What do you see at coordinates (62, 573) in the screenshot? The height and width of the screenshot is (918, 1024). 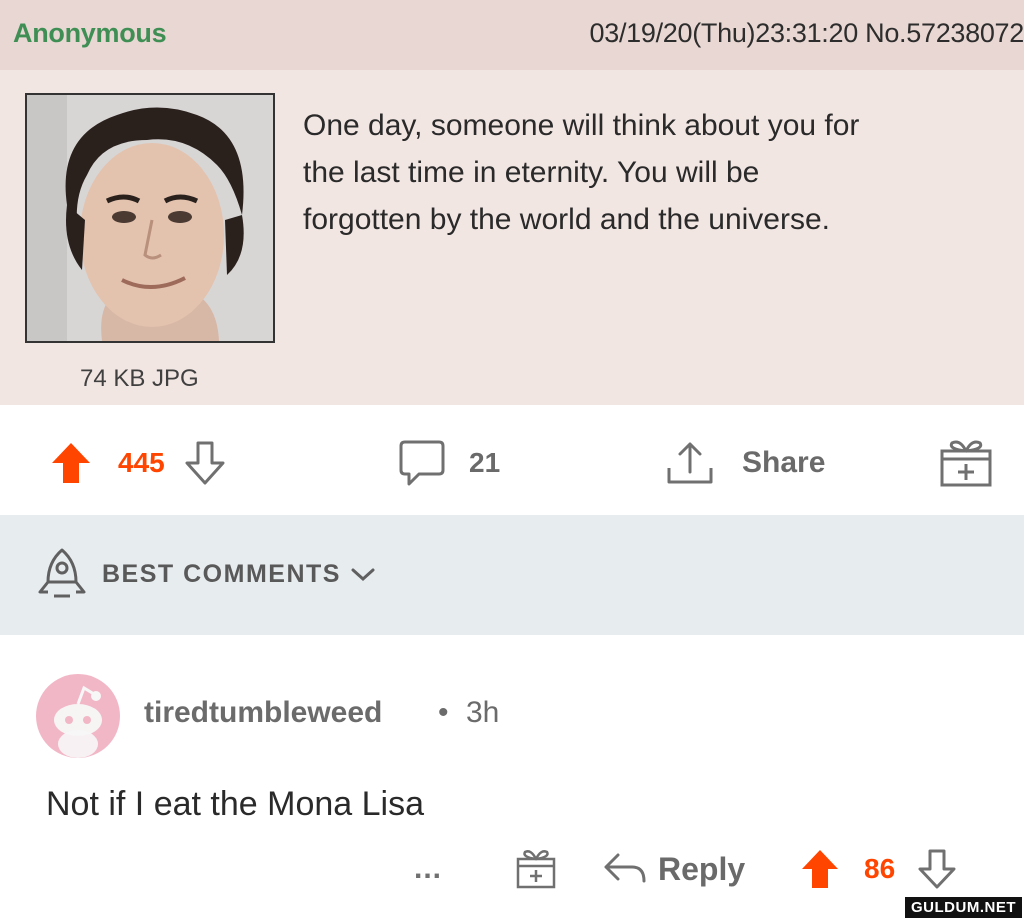 I see `rocket-icon` at bounding box center [62, 573].